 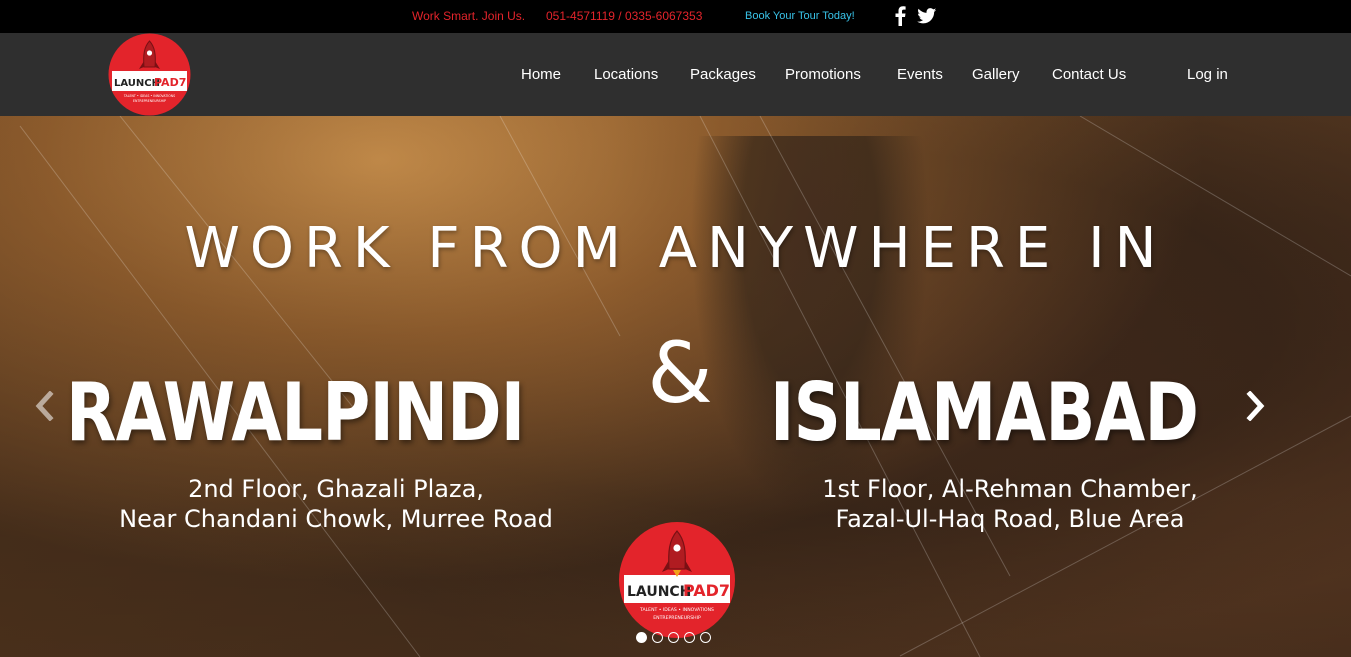 I want to click on rawalpindi-address-line-1: 2nd Floor, Ghazali Plaza,, so click(x=336, y=489).